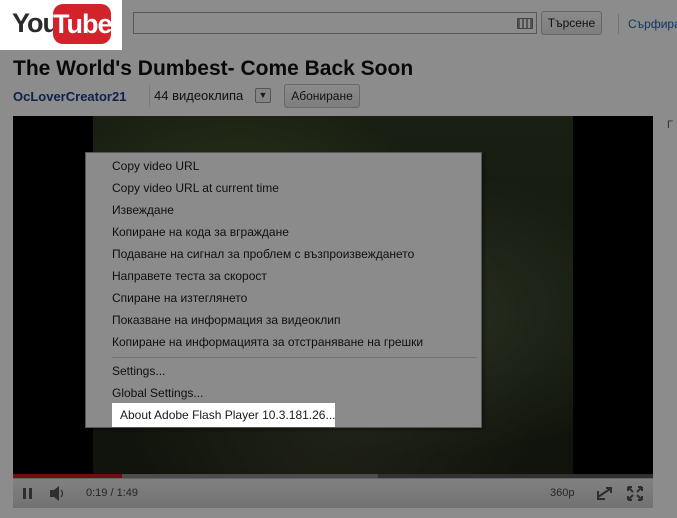  Describe the element at coordinates (333, 493) in the screenshot. I see `player-controls: 0:19 / 1:49 360p` at that location.